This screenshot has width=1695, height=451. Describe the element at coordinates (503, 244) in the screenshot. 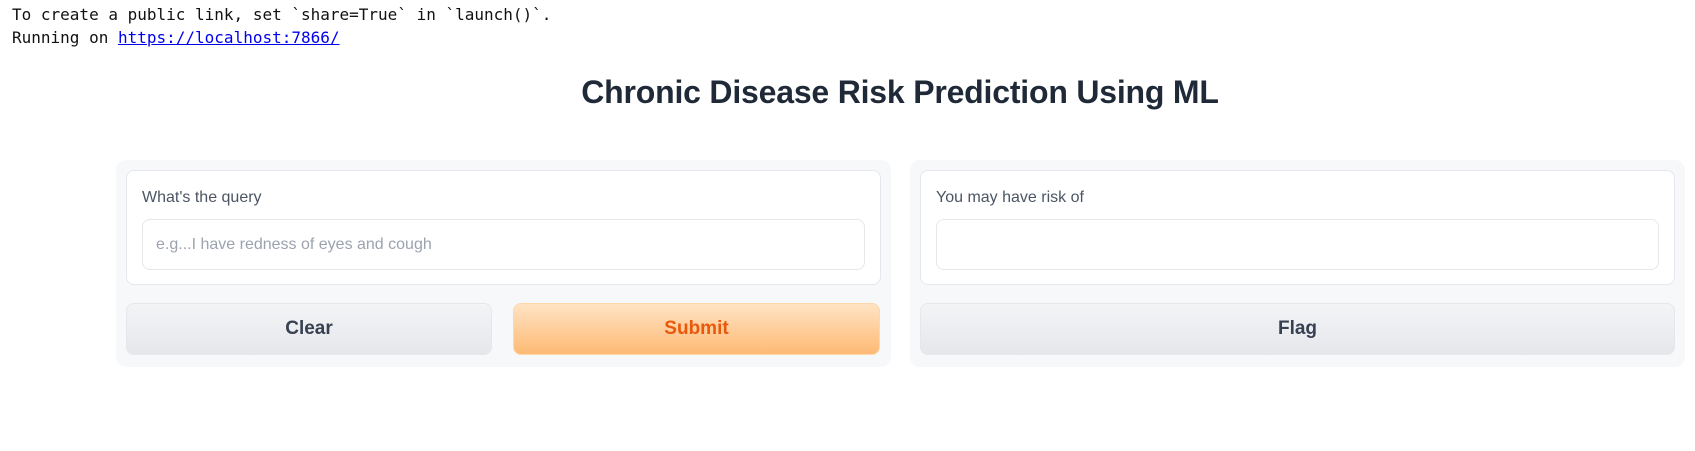

I see `query-input` at that location.